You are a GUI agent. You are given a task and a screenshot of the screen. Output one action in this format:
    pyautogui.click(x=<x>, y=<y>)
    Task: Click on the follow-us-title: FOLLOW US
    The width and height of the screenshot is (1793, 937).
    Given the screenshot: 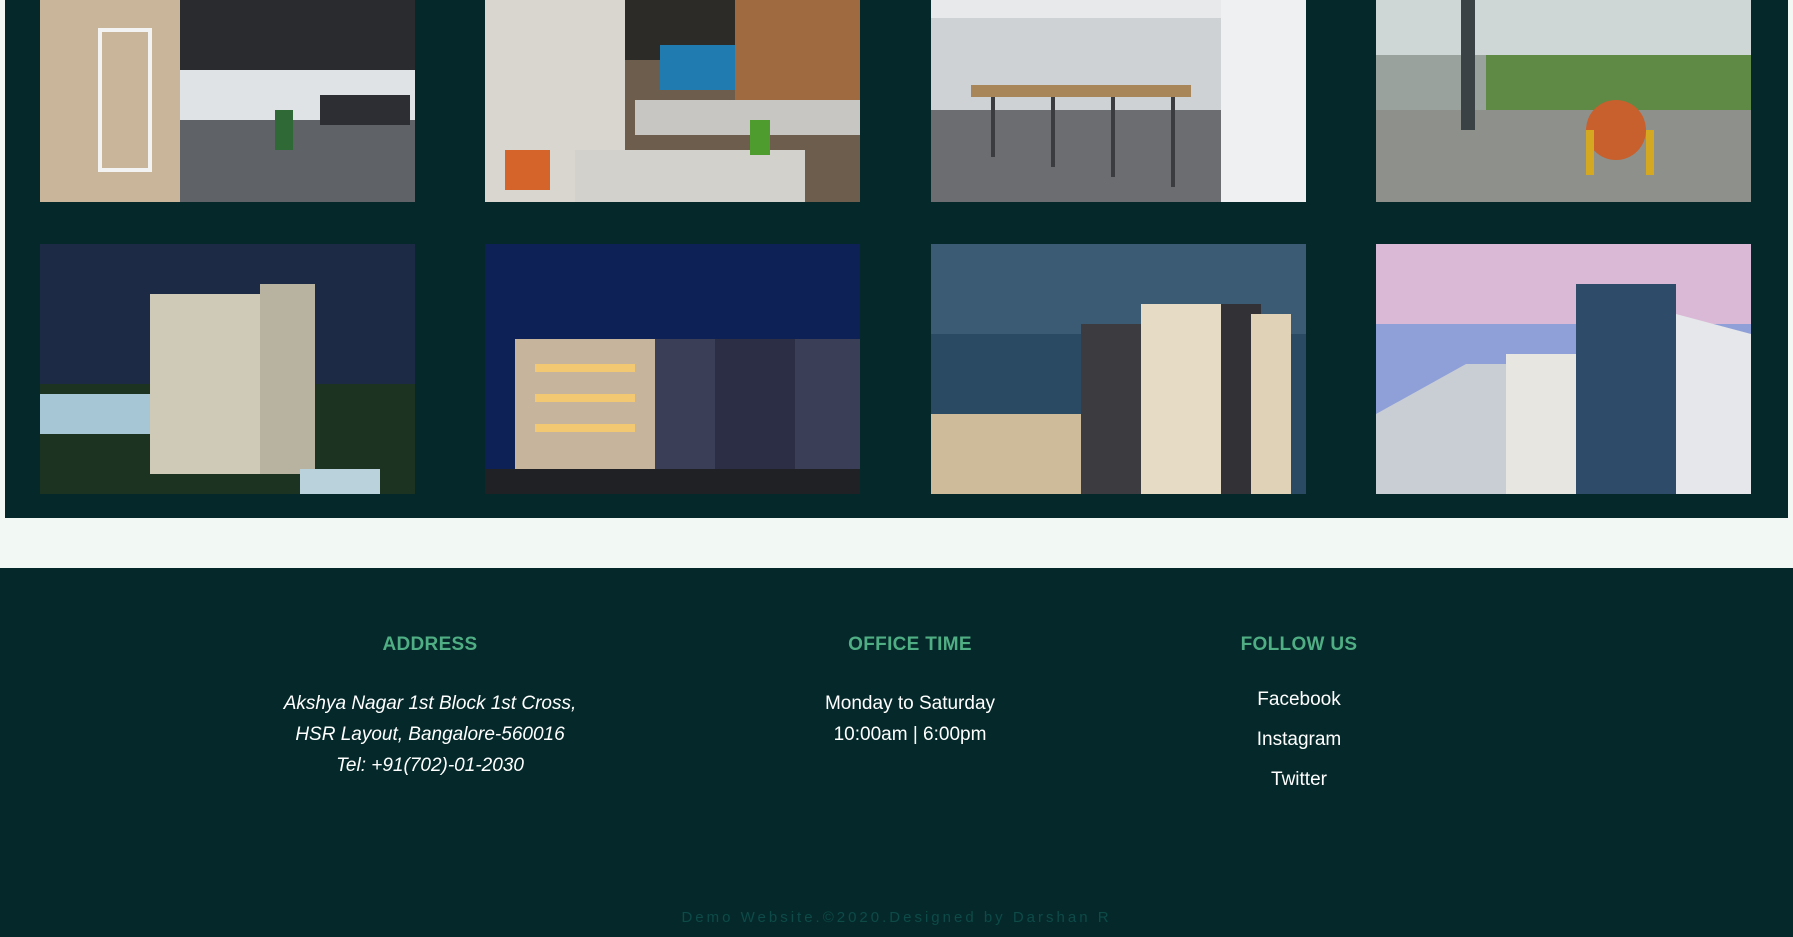 What is the action you would take?
    pyautogui.click(x=1299, y=644)
    